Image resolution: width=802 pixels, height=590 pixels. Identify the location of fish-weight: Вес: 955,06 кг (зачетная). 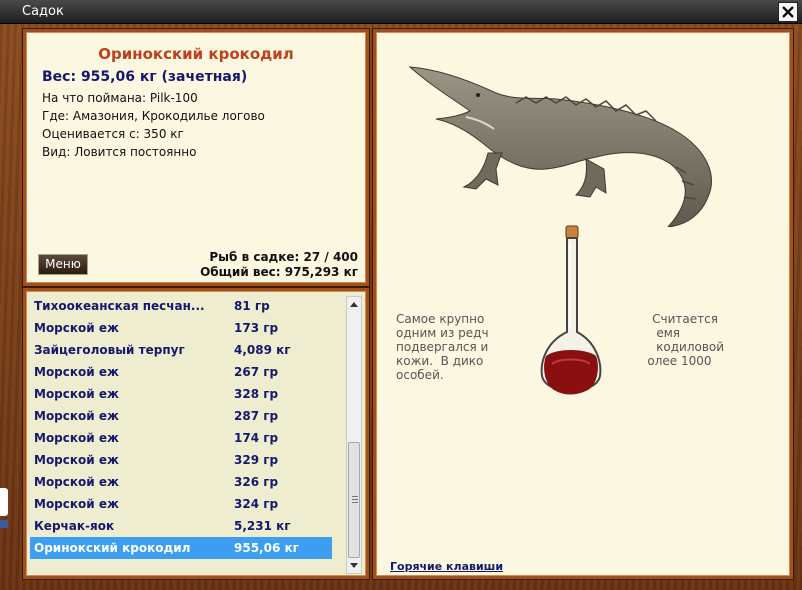
(145, 77).